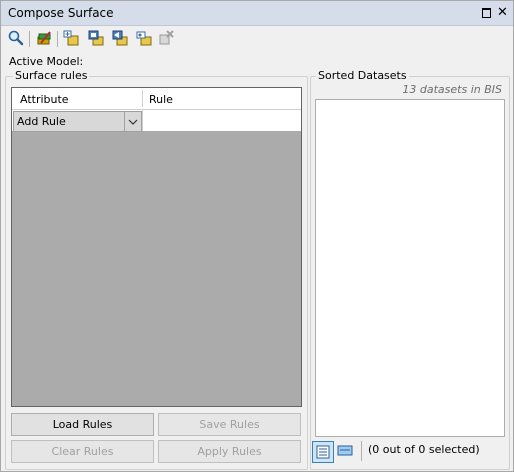 This screenshot has height=472, width=514. I want to click on toolbar, so click(105, 39).